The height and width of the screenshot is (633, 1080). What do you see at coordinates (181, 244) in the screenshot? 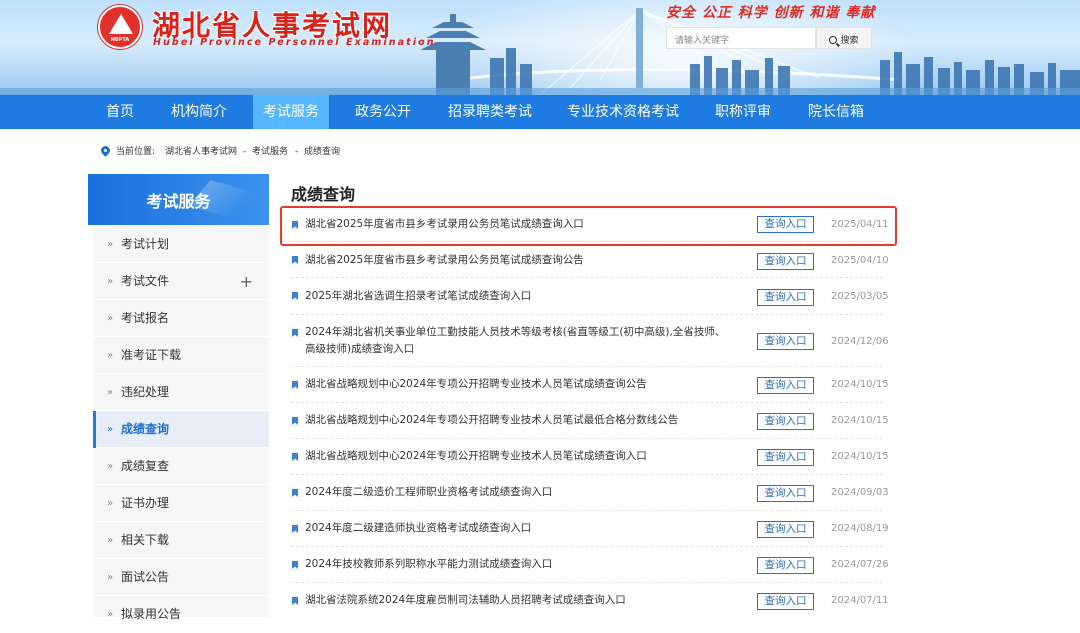
I see `sidebar-item-exam-plan: » 考试计划` at bounding box center [181, 244].